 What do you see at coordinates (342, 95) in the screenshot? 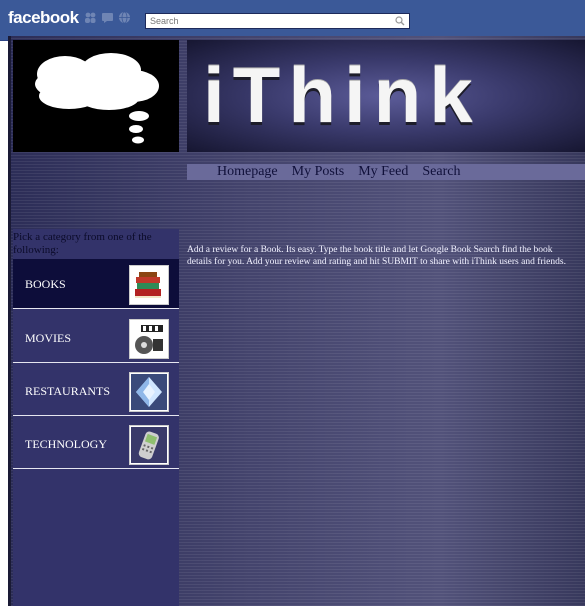
I see `app-title: iThink` at bounding box center [342, 95].